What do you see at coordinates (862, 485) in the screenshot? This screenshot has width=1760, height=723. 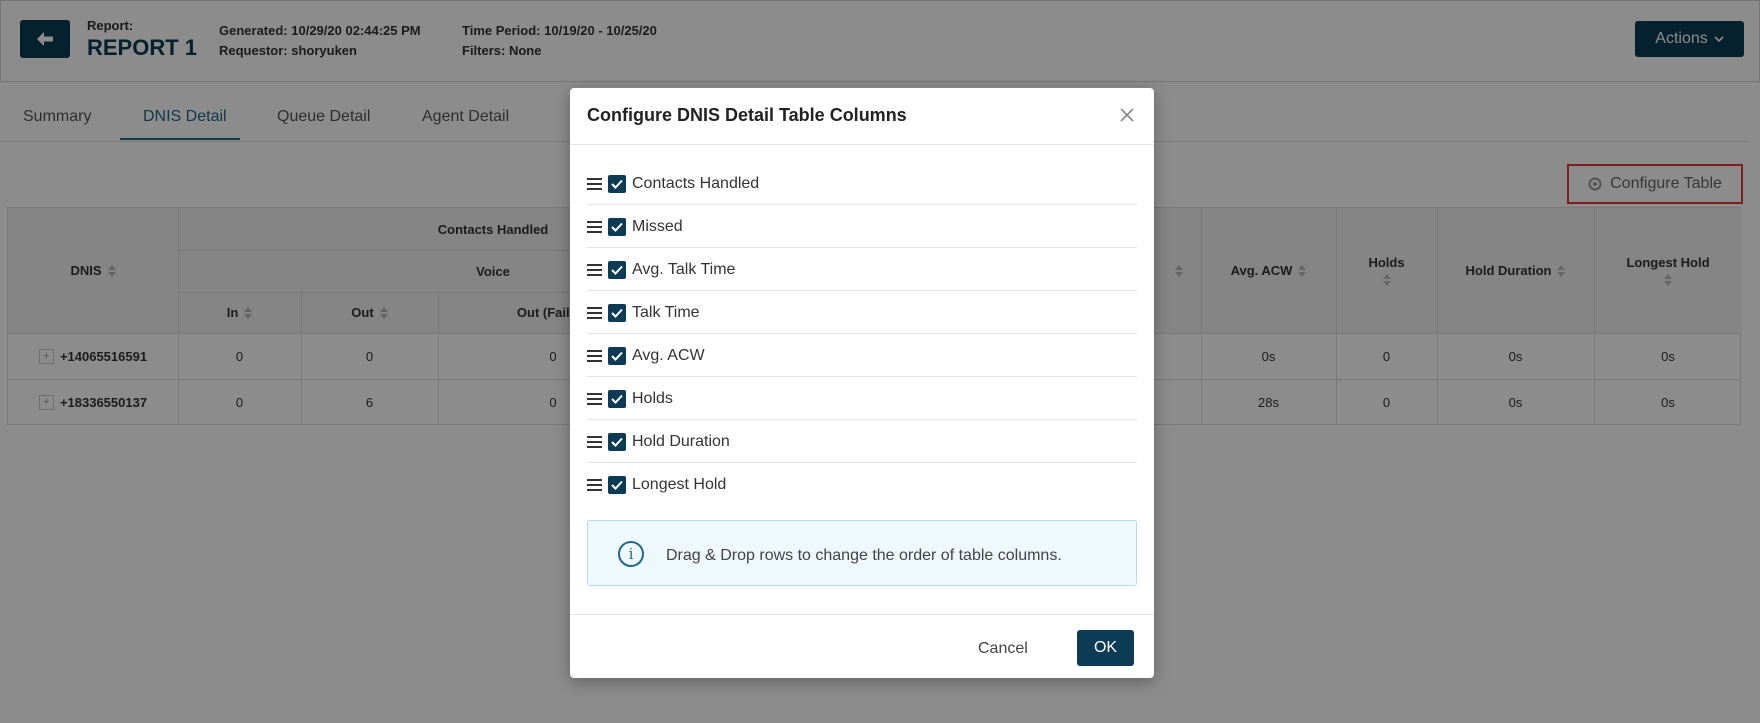 I see `column-row-longest-hold: Longest Hold` at bounding box center [862, 485].